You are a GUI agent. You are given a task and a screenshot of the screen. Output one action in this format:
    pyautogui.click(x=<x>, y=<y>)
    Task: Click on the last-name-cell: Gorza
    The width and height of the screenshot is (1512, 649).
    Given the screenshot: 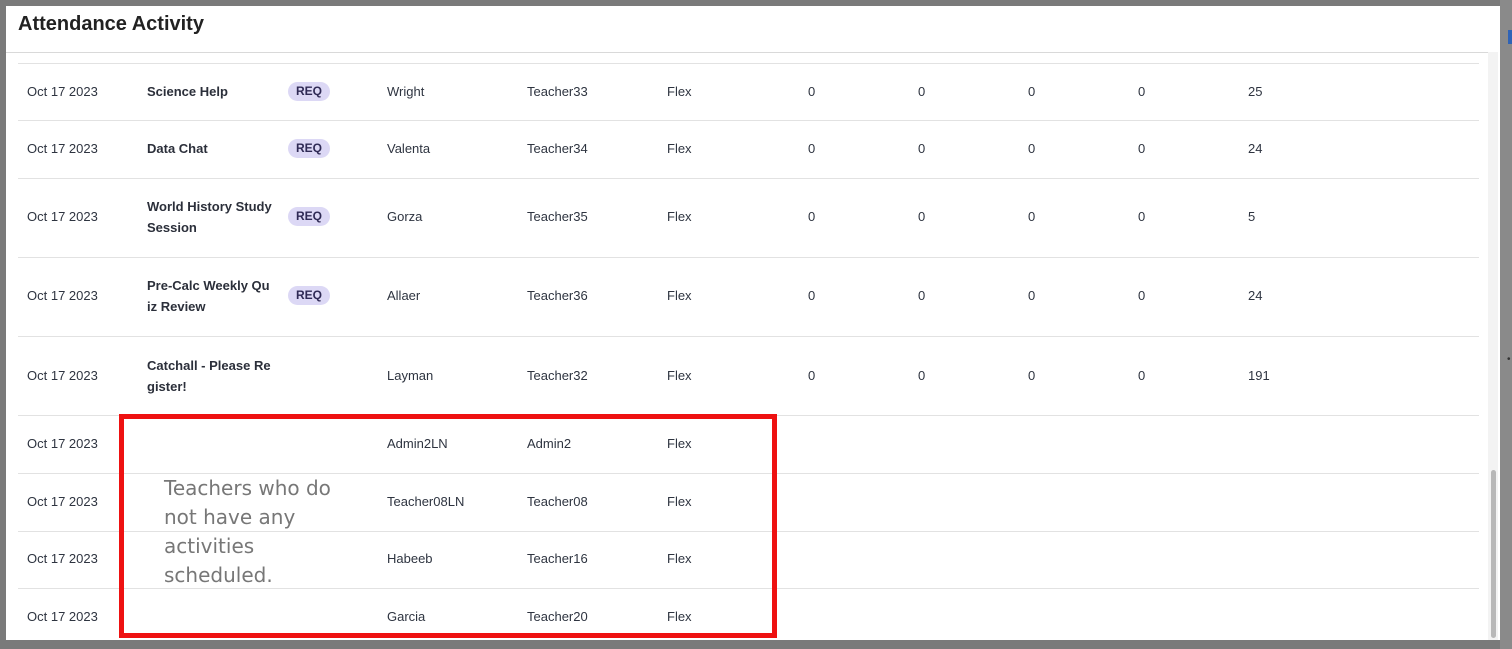 What is the action you would take?
    pyautogui.click(x=405, y=216)
    